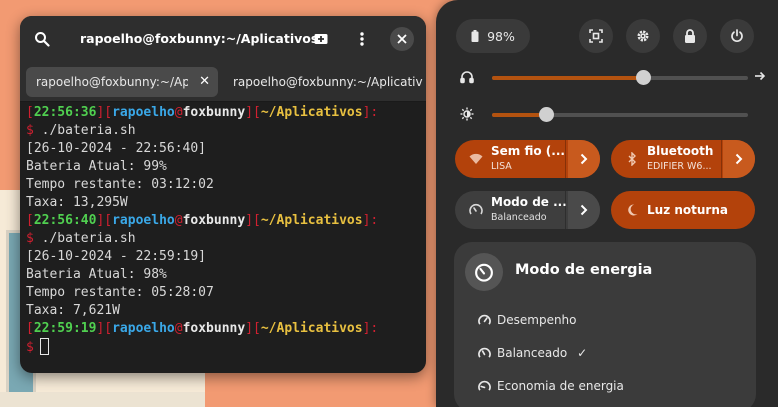  I want to click on power-mode-saver: Economia de energia, so click(551, 386).